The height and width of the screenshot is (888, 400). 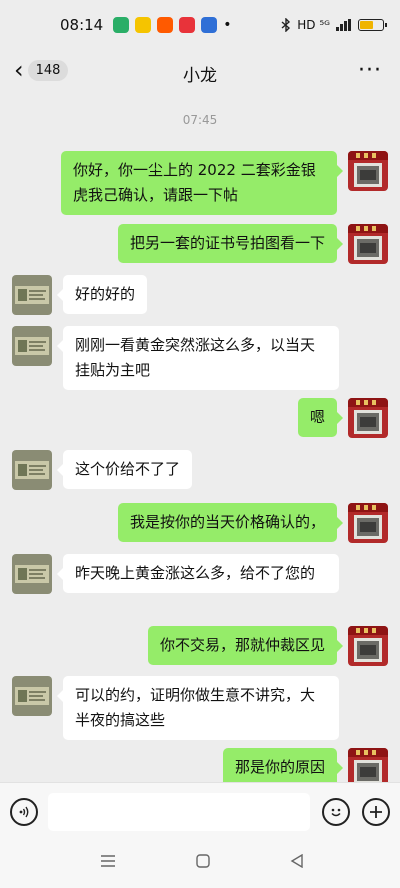 I want to click on wechat-icon, so click(x=121, y=25).